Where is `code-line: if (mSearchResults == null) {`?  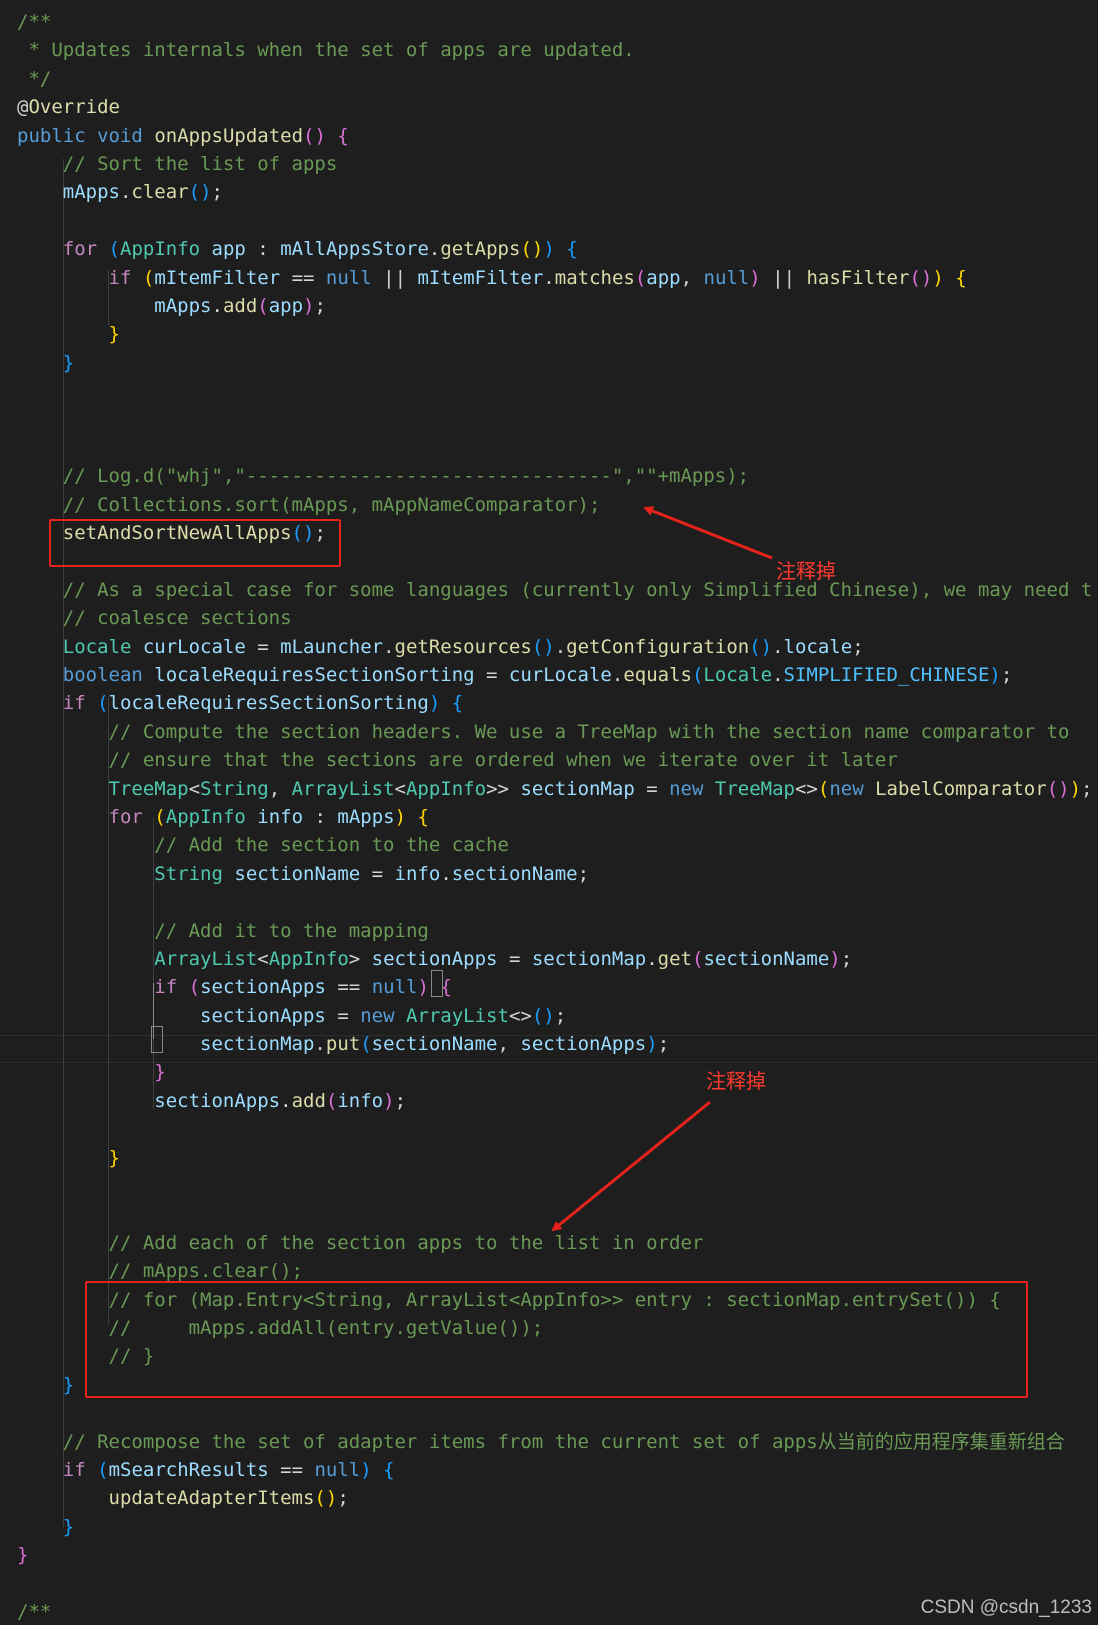
code-line: if (mSearchResults == null) { is located at coordinates (549, 1470).